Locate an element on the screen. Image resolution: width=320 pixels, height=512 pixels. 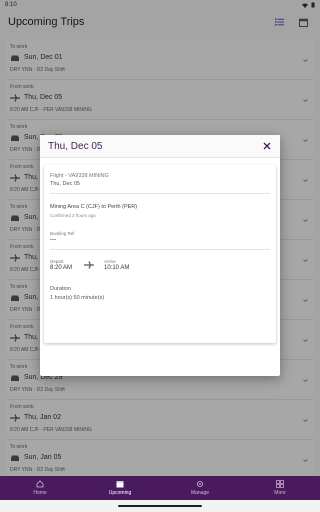
flight-name: Flight - VA9338 MINING is located at coordinates (79, 176).